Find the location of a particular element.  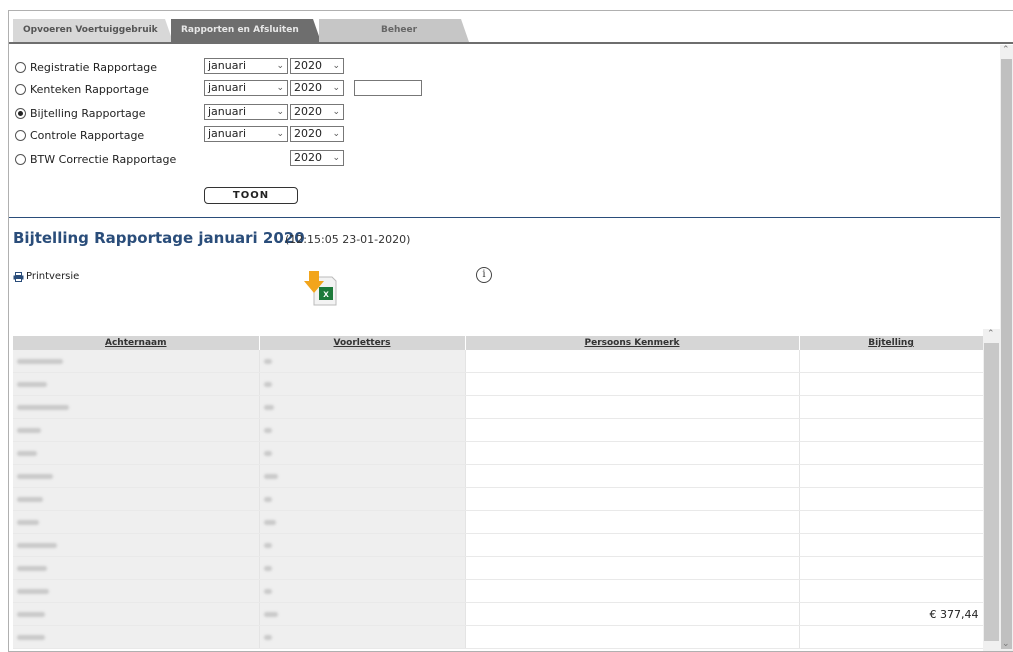

year-select-registratie: 2020 ⌄ is located at coordinates (317, 66).